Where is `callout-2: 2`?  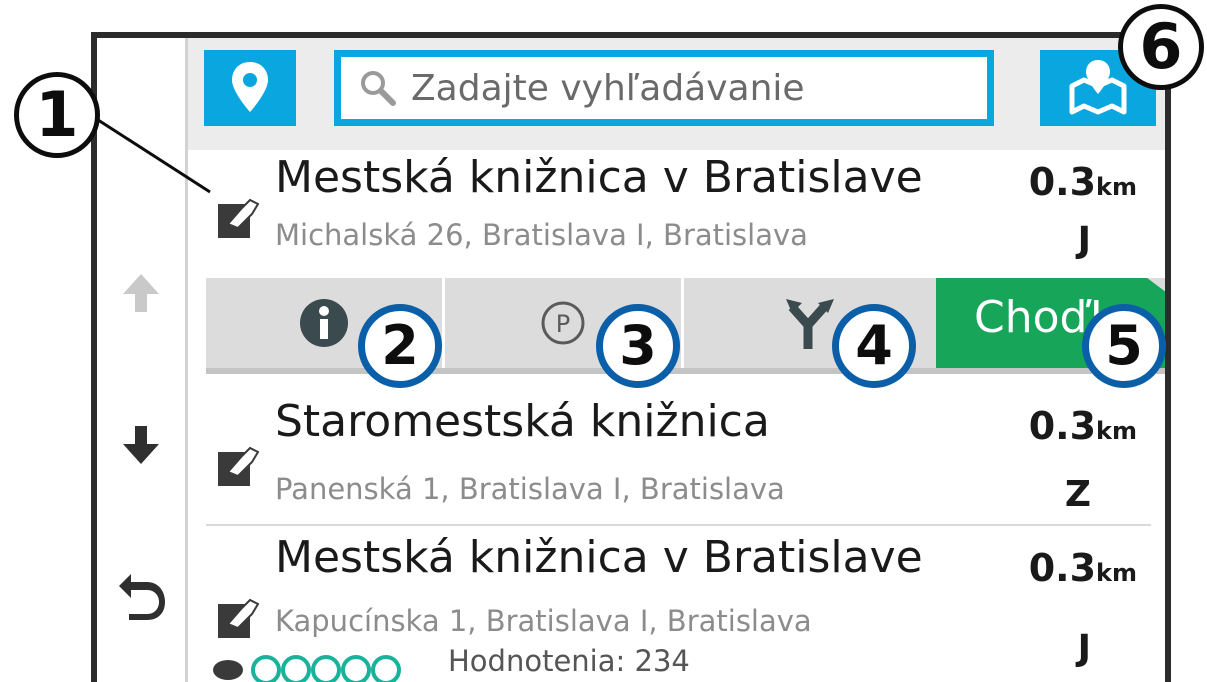
callout-2: 2 is located at coordinates (400, 346).